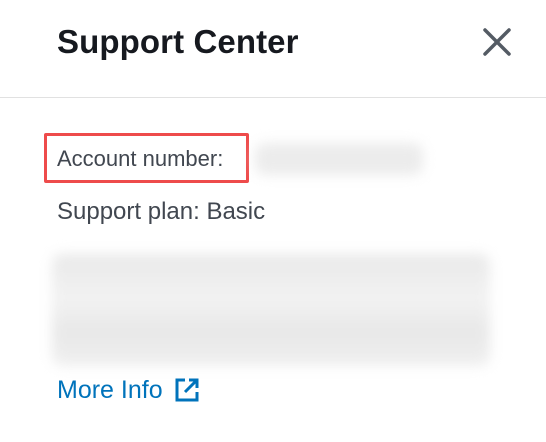 This screenshot has width=546, height=442. I want to click on close-icon, so click(497, 42).